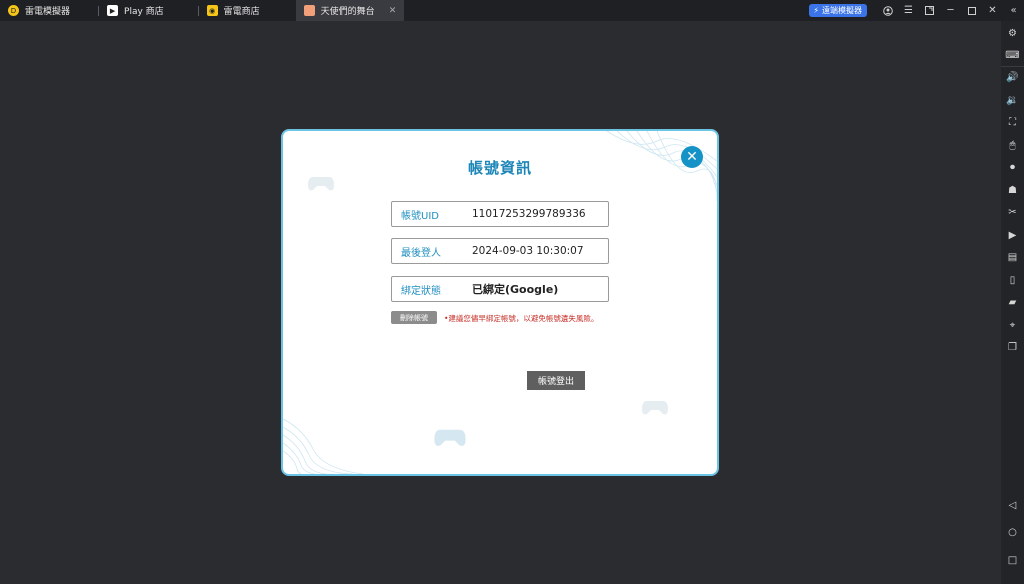 Image resolution: width=1024 pixels, height=584 pixels. Describe the element at coordinates (1012, 167) in the screenshot. I see `record-icon: ⏺` at that location.